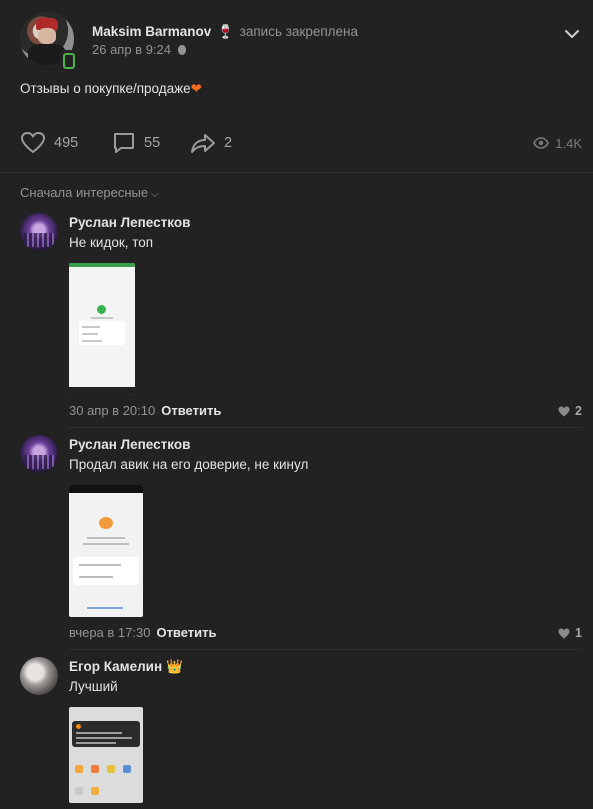 Image resolution: width=593 pixels, height=809 pixels. Describe the element at coordinates (301, 143) in the screenshot. I see `post-actions: 495 55 2 1.4K` at that location.